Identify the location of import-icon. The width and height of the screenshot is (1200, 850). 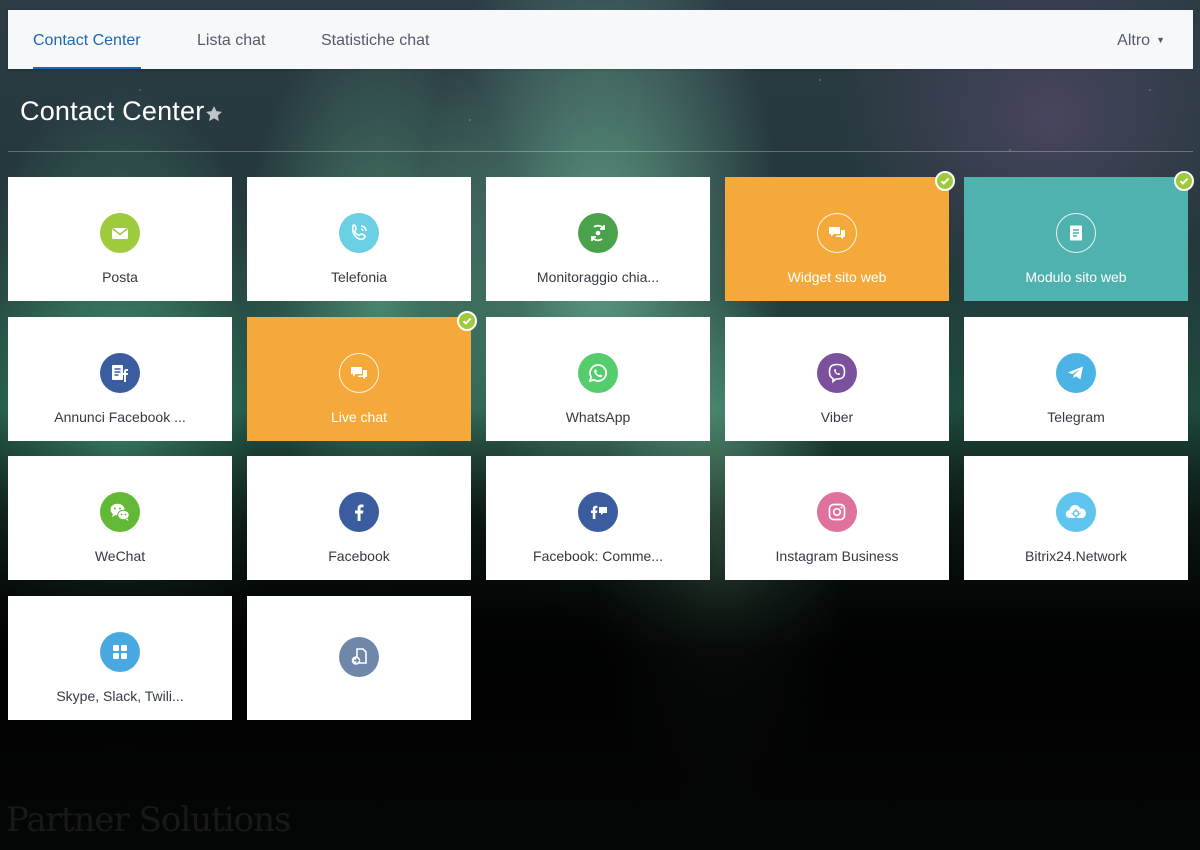
(359, 657).